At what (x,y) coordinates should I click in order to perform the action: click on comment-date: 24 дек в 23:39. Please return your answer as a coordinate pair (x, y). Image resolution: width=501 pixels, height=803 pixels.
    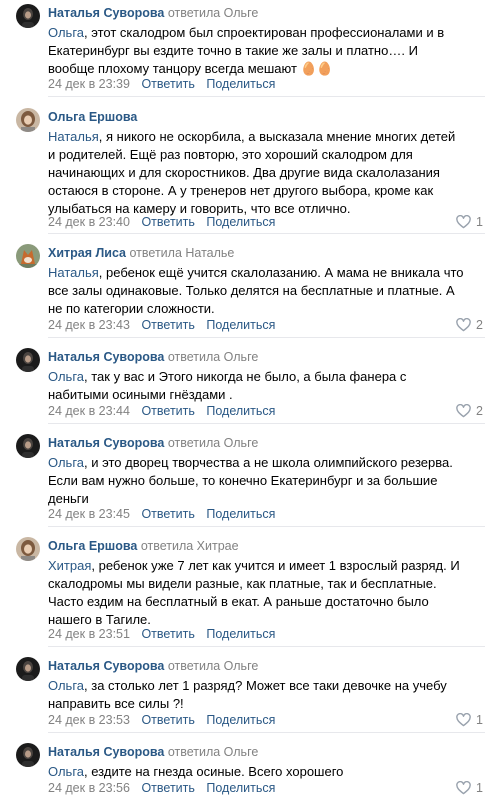
    Looking at the image, I should click on (89, 84).